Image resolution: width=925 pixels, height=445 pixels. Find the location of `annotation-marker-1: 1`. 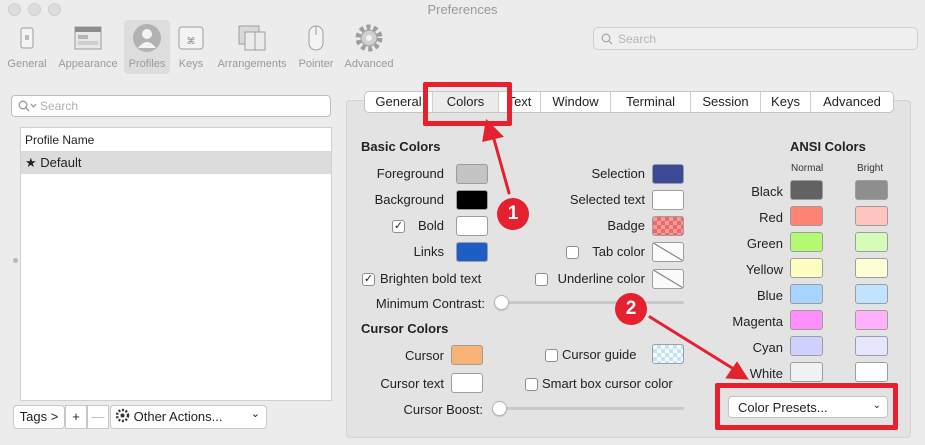

annotation-marker-1: 1 is located at coordinates (513, 214).